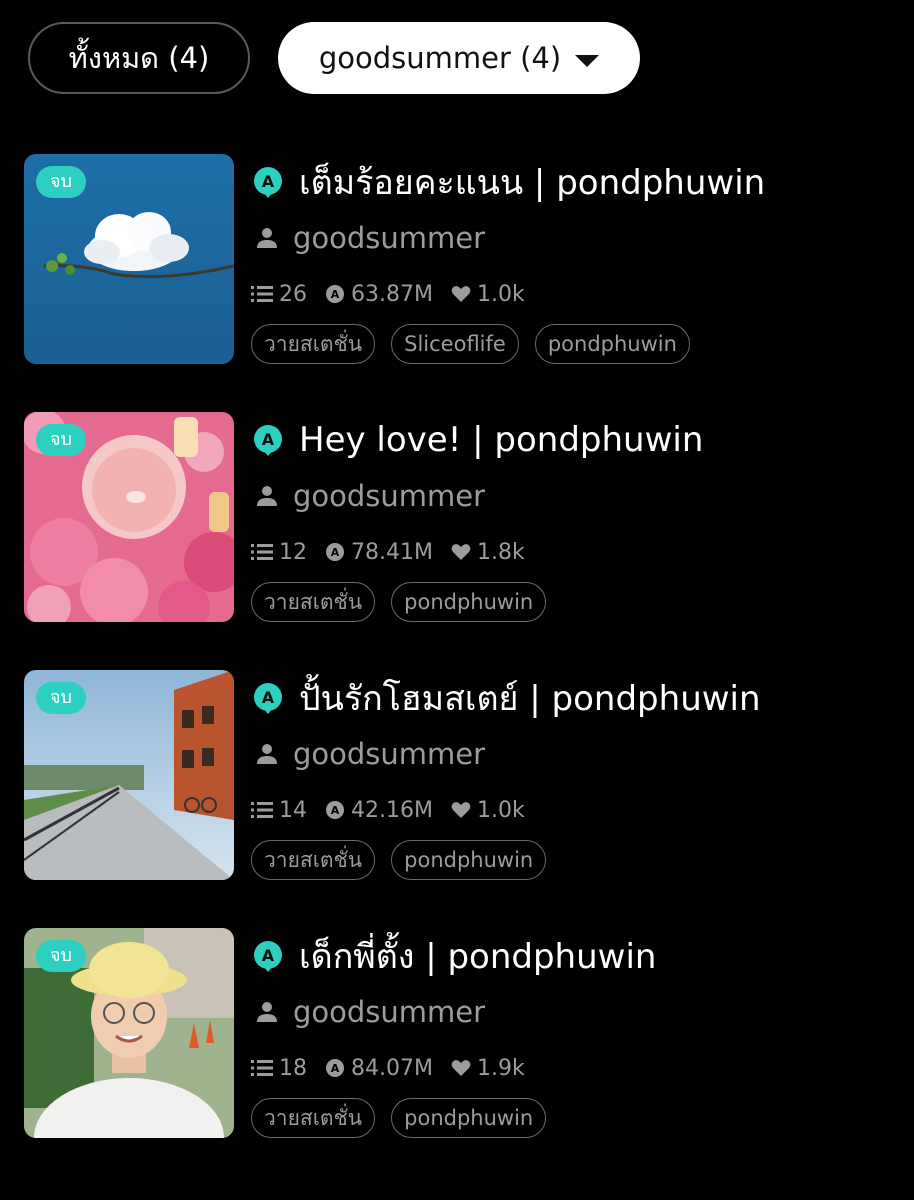  Describe the element at coordinates (488, 552) in the screenshot. I see `like-count: 1.8k` at that location.